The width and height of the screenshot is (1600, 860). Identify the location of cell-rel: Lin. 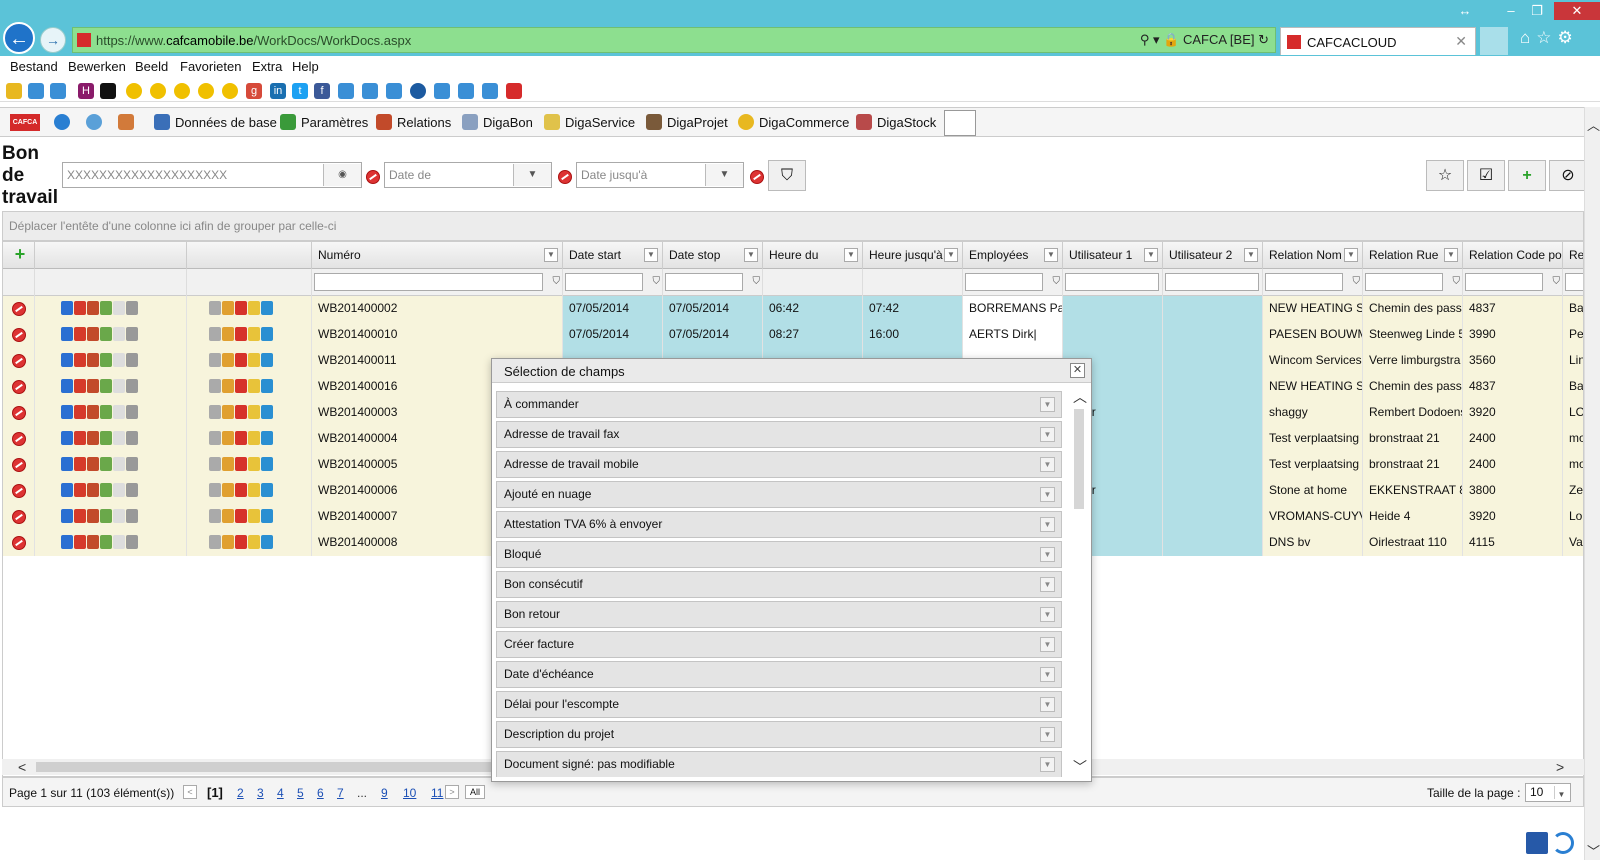
(1573, 361).